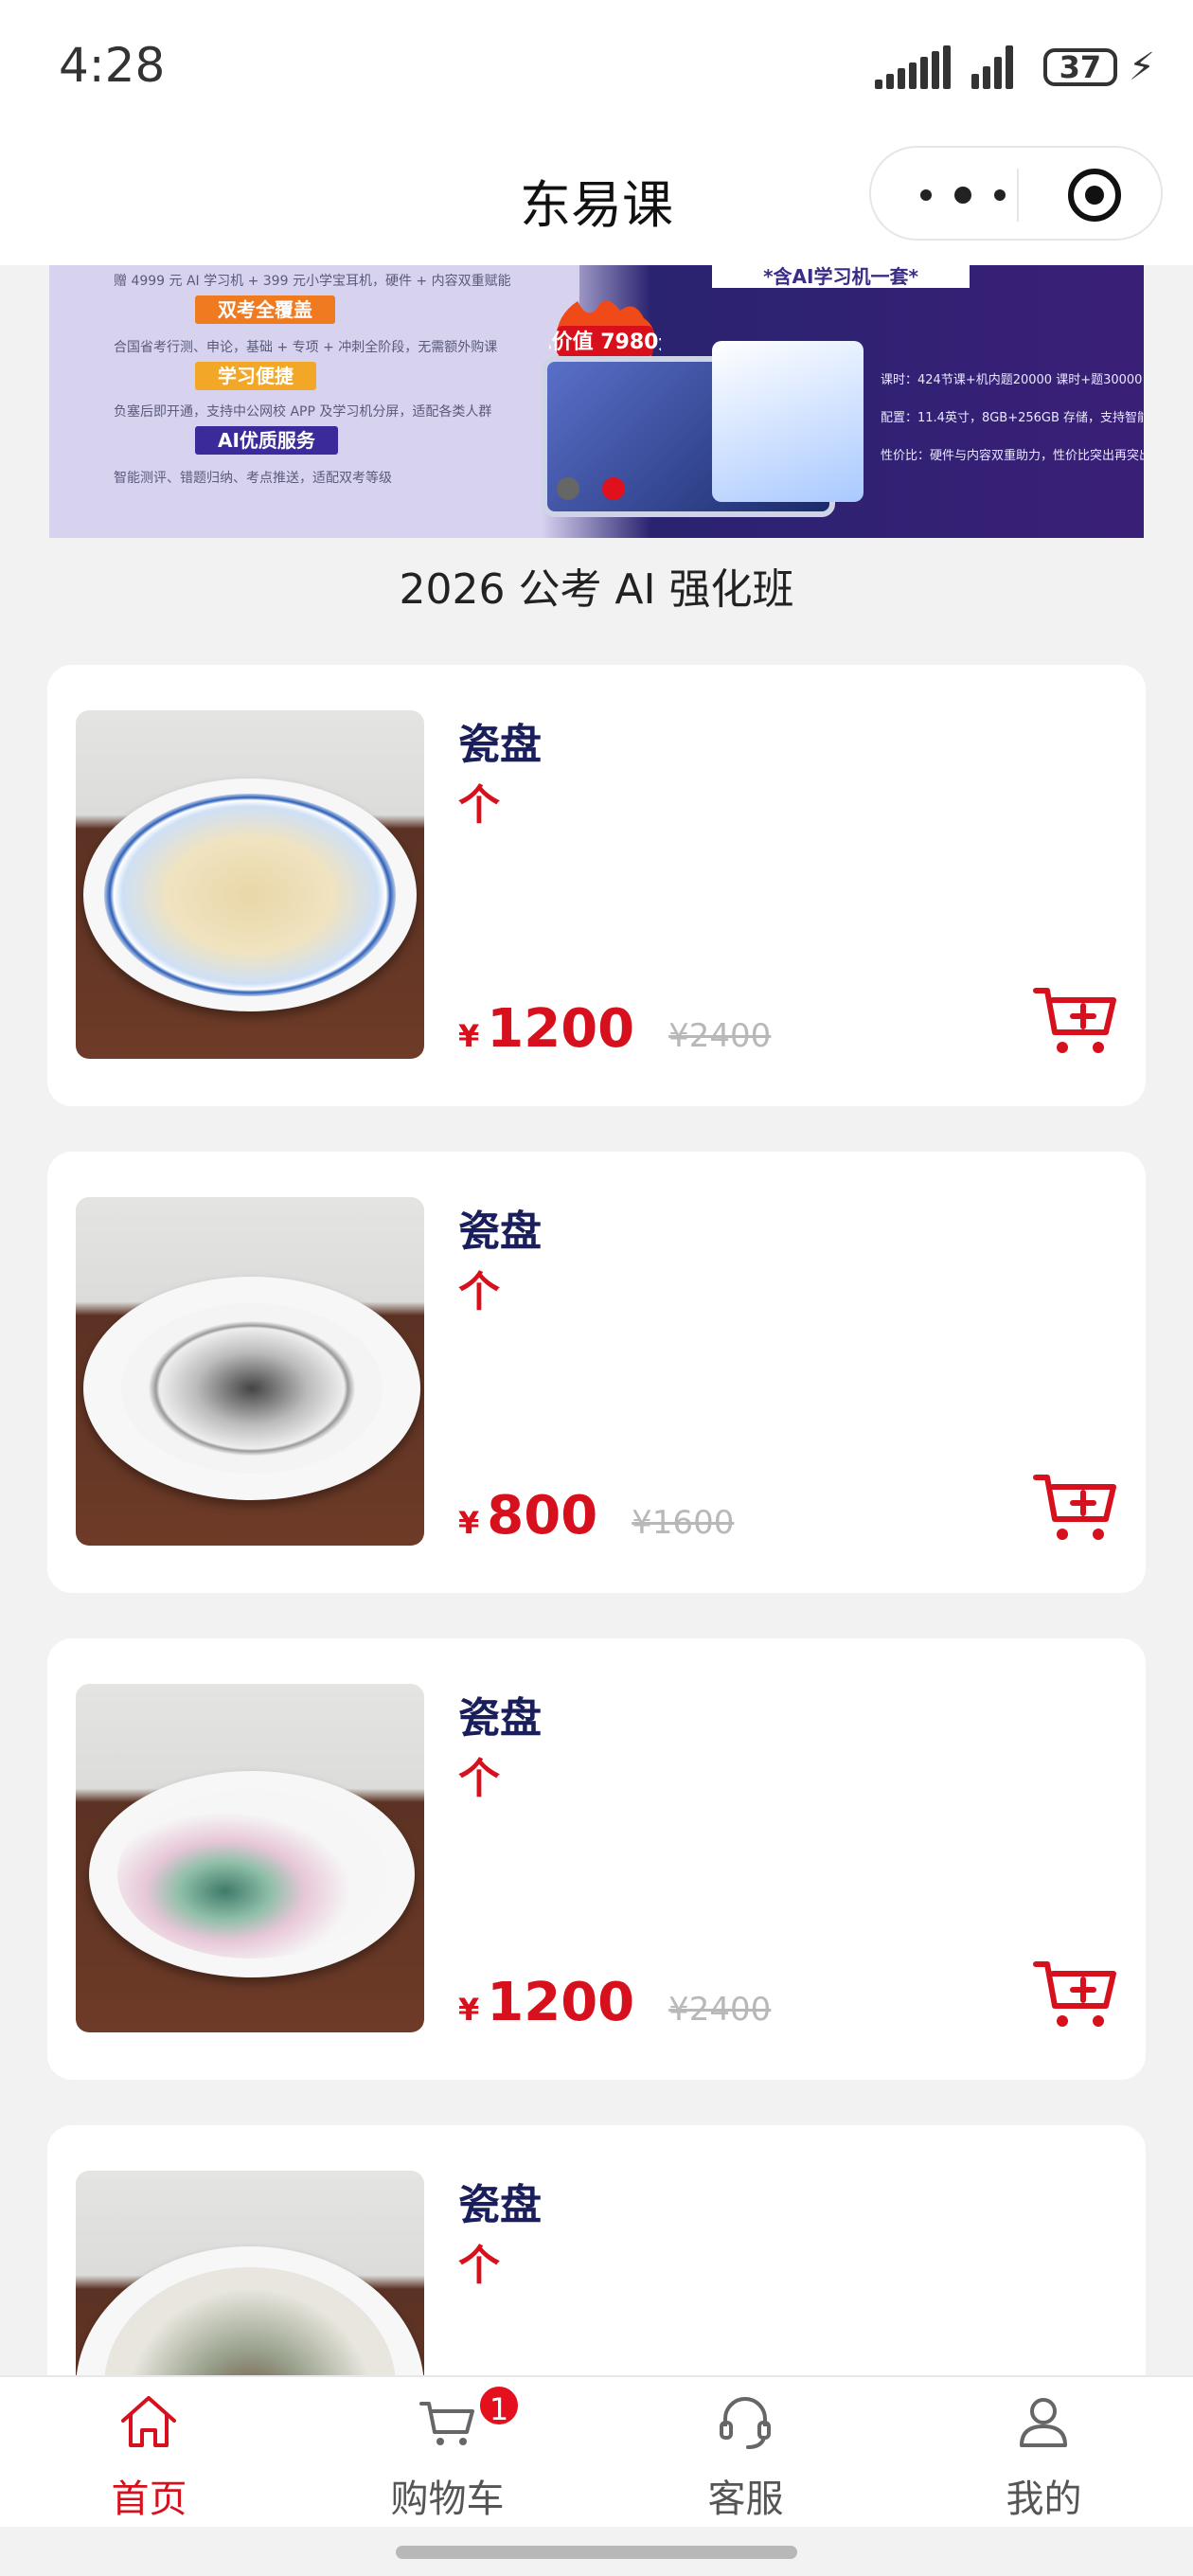 Image resolution: width=1193 pixels, height=2576 pixels. What do you see at coordinates (1043, 2422) in the screenshot?
I see `user-icon` at bounding box center [1043, 2422].